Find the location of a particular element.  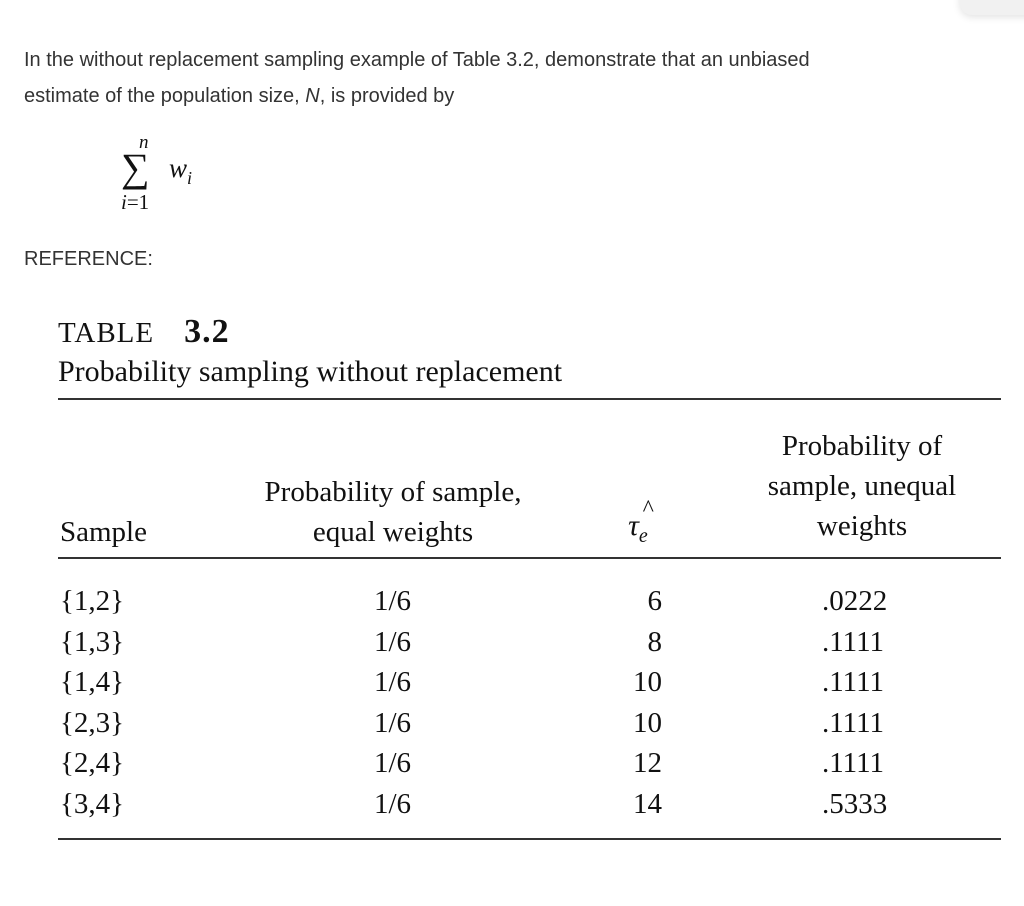

header-unequal-line-2: sample, unequal is located at coordinates (862, 486).